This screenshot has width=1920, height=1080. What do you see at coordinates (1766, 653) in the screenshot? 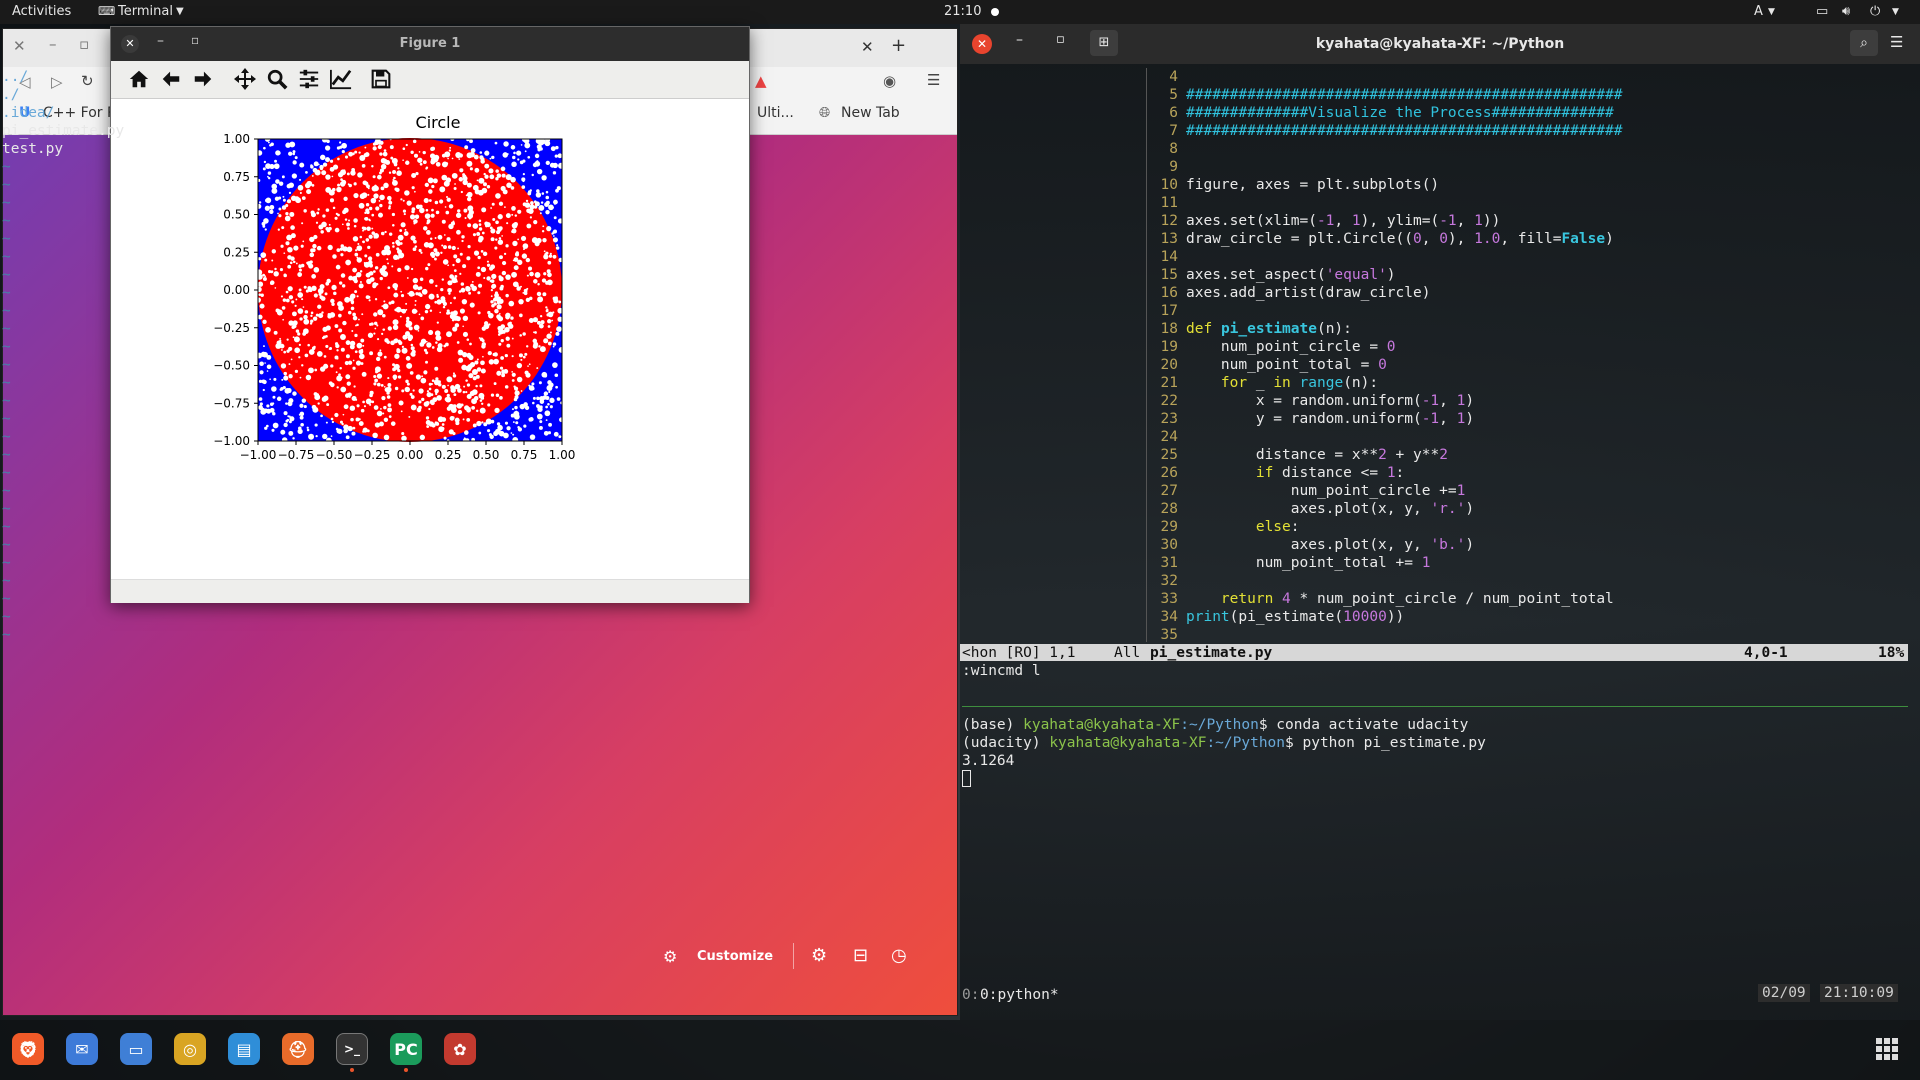
I see `status-position: 4,0-1` at bounding box center [1766, 653].